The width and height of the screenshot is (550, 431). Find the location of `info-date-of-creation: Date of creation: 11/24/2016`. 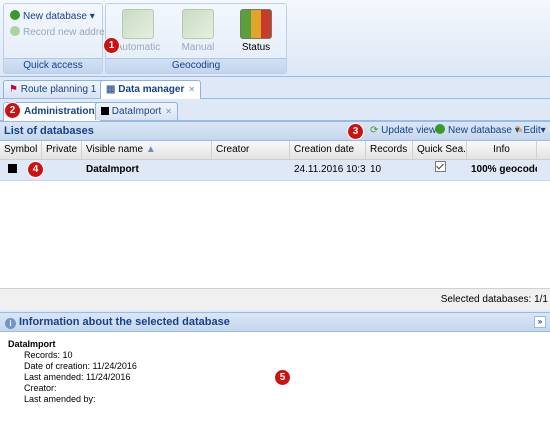

info-date-of-creation: Date of creation: 11/24/2016 is located at coordinates (80, 366).